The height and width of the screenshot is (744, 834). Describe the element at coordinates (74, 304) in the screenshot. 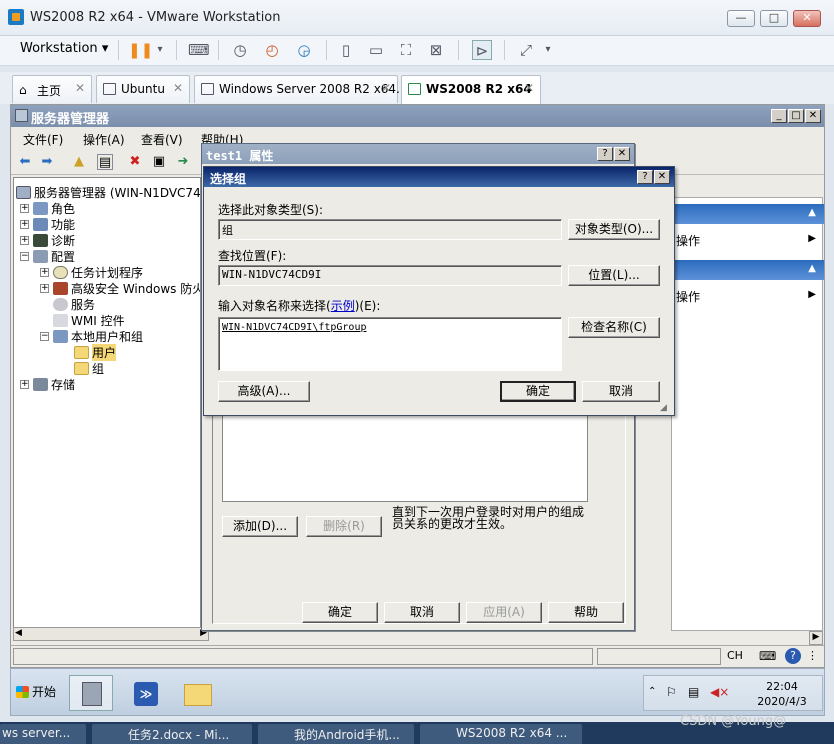

I see `tree-item-services: 服务` at that location.